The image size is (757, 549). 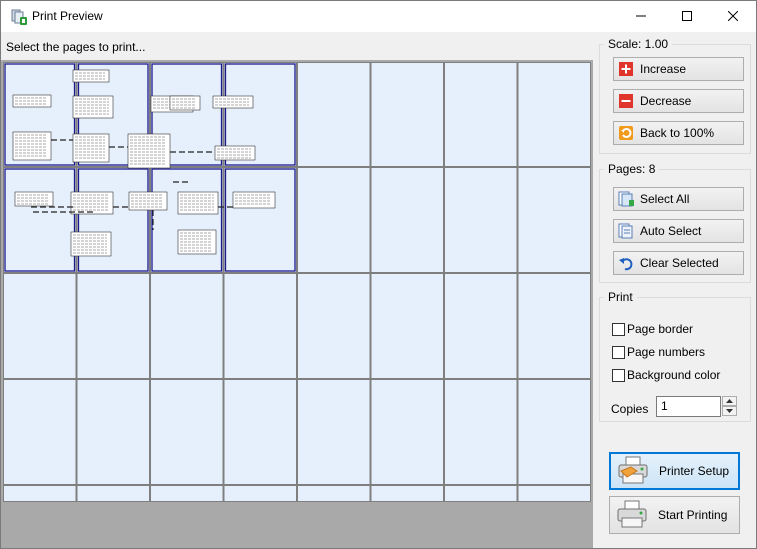 What do you see at coordinates (688, 406) in the screenshot?
I see `copies-input: 1` at bounding box center [688, 406].